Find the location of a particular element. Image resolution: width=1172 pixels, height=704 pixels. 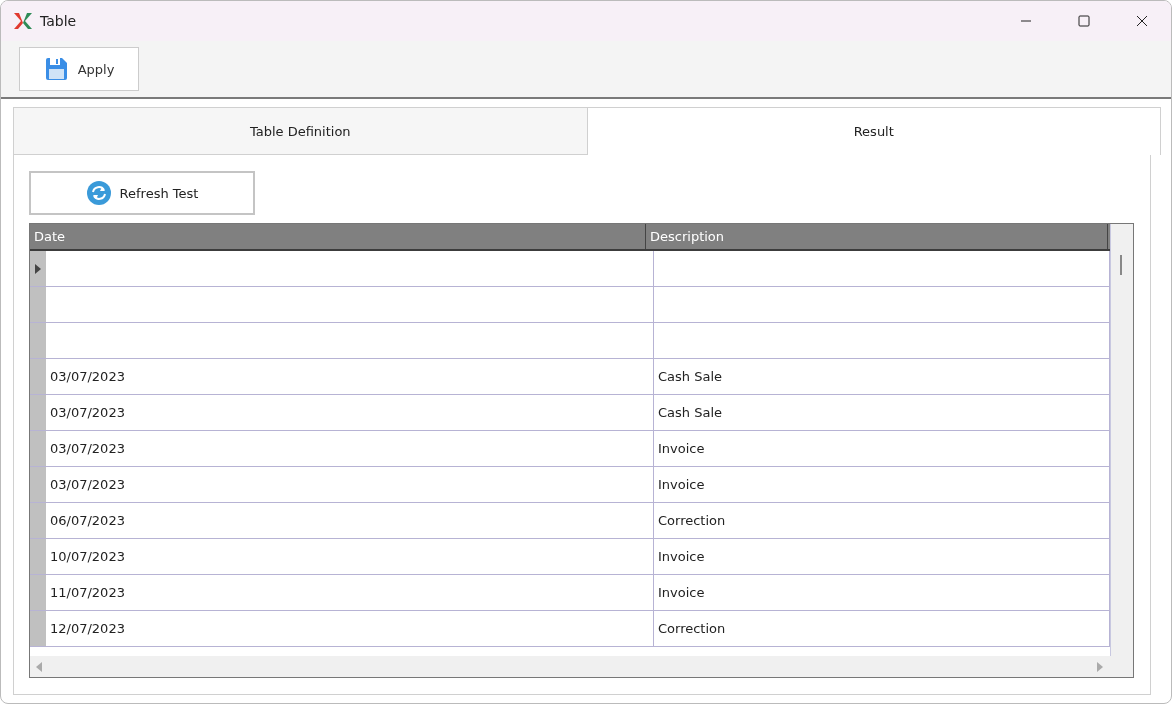

close-icon is located at coordinates (1142, 21).